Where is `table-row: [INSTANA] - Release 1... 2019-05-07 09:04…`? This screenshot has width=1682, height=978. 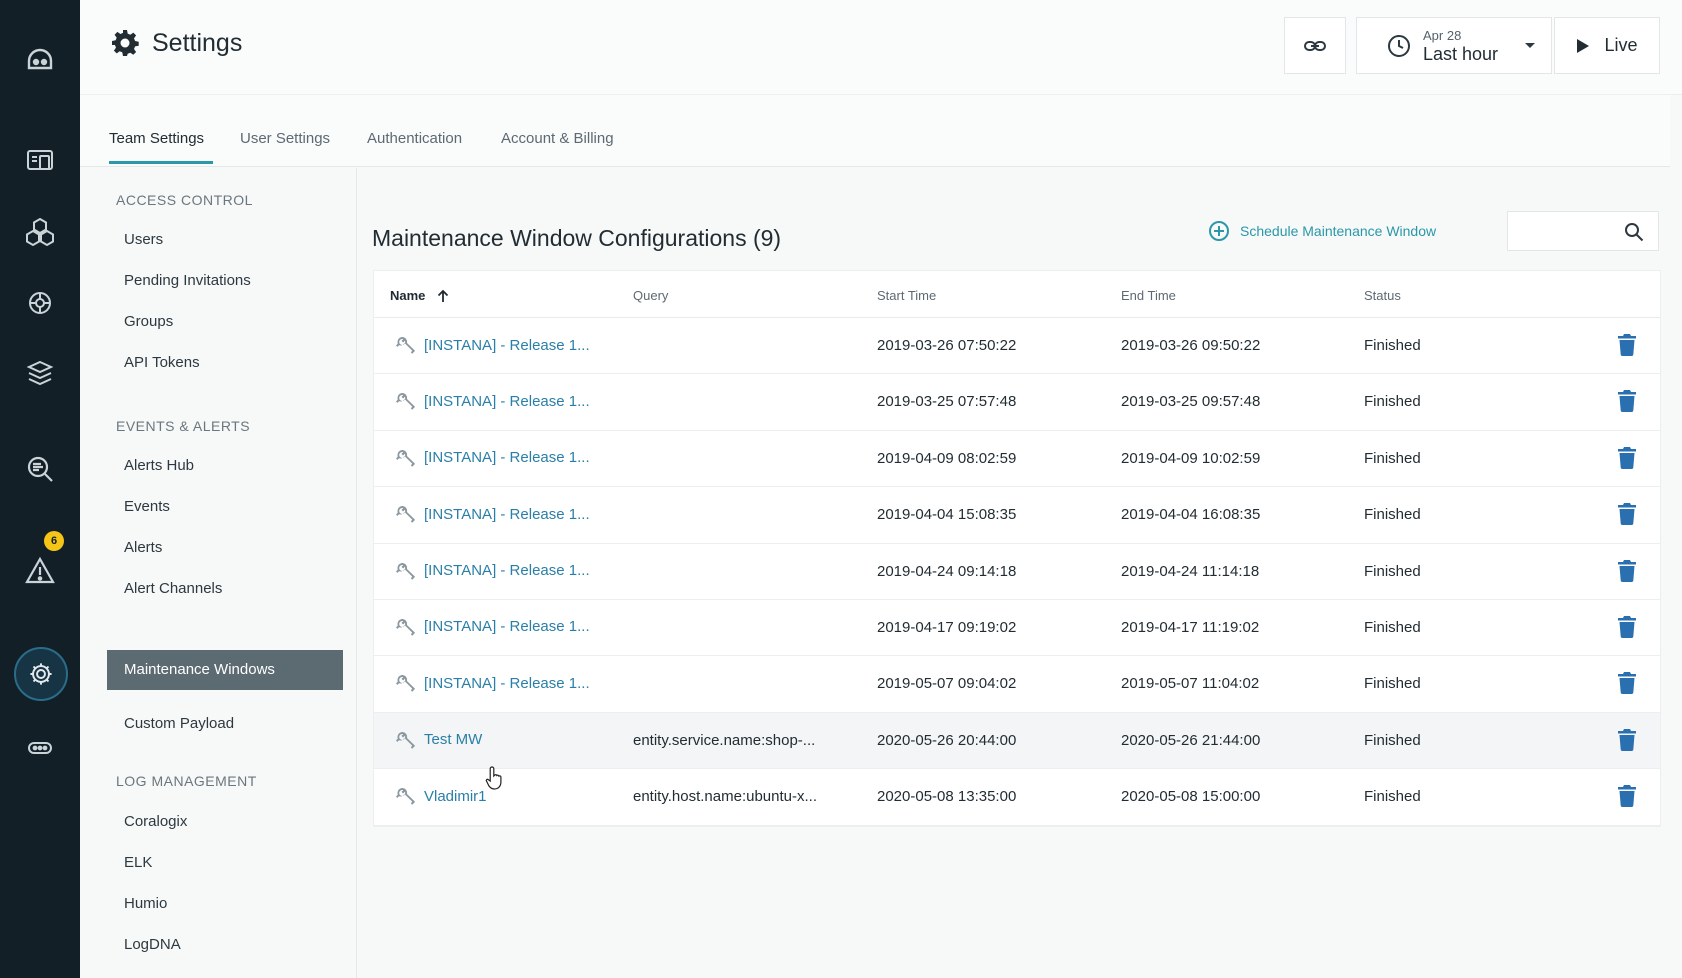
table-row: [INSTANA] - Release 1... 2019-05-07 09:04… is located at coordinates (1017, 684).